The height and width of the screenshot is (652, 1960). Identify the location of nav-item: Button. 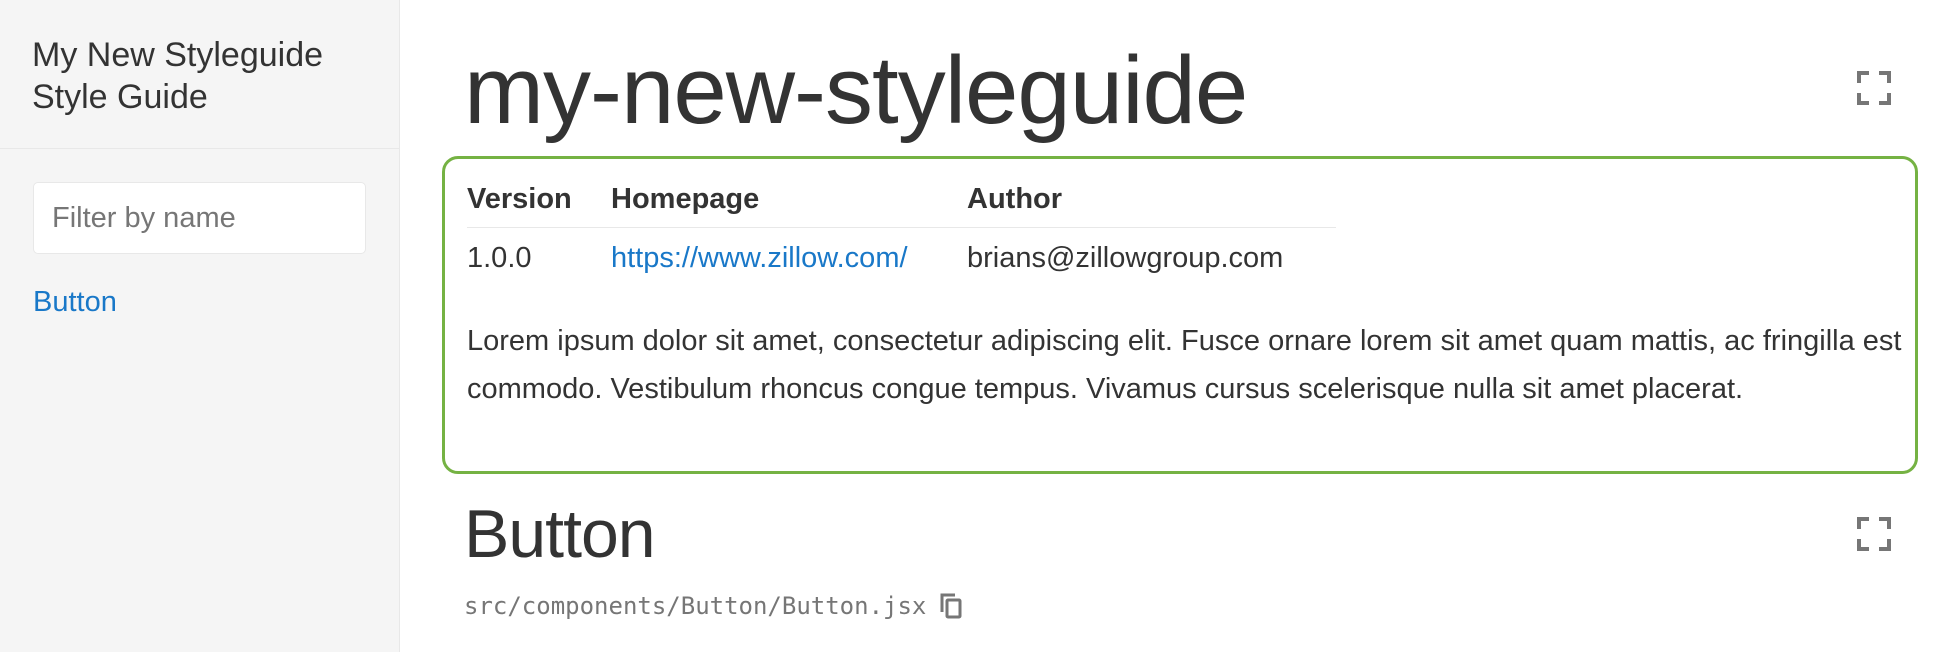
(199, 302).